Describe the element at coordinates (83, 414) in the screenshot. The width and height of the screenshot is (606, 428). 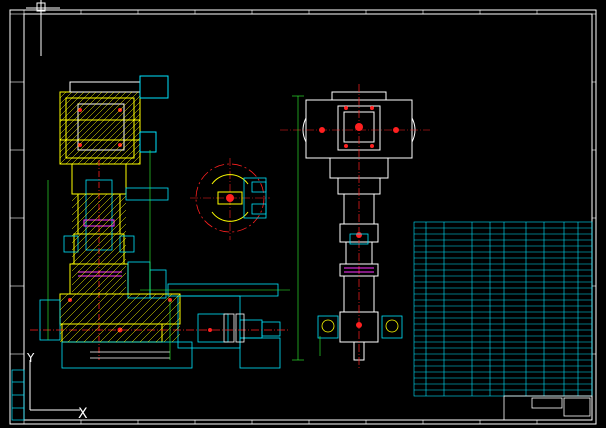
I see `ucs-x-label: X` at that location.